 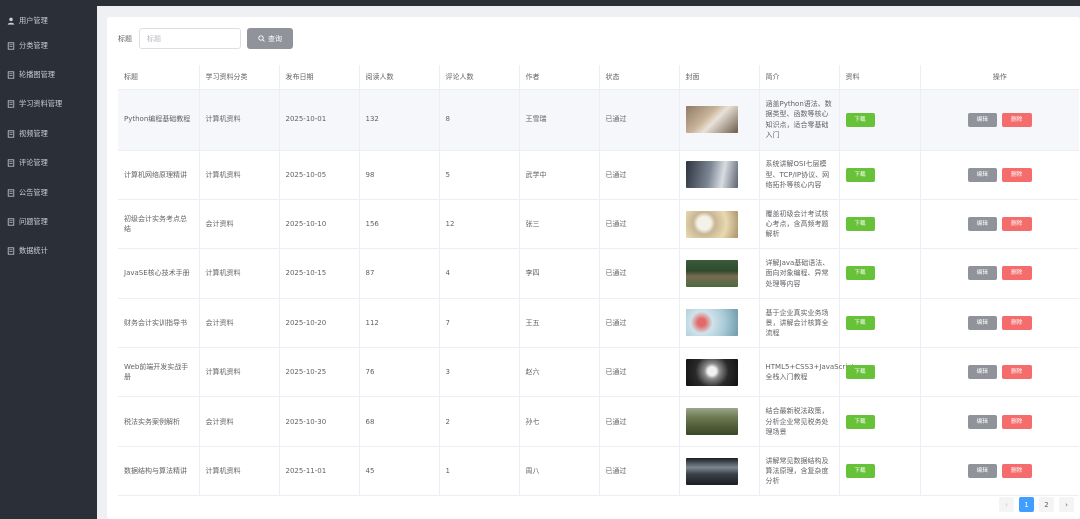 I want to click on search-button: 查询, so click(x=270, y=38).